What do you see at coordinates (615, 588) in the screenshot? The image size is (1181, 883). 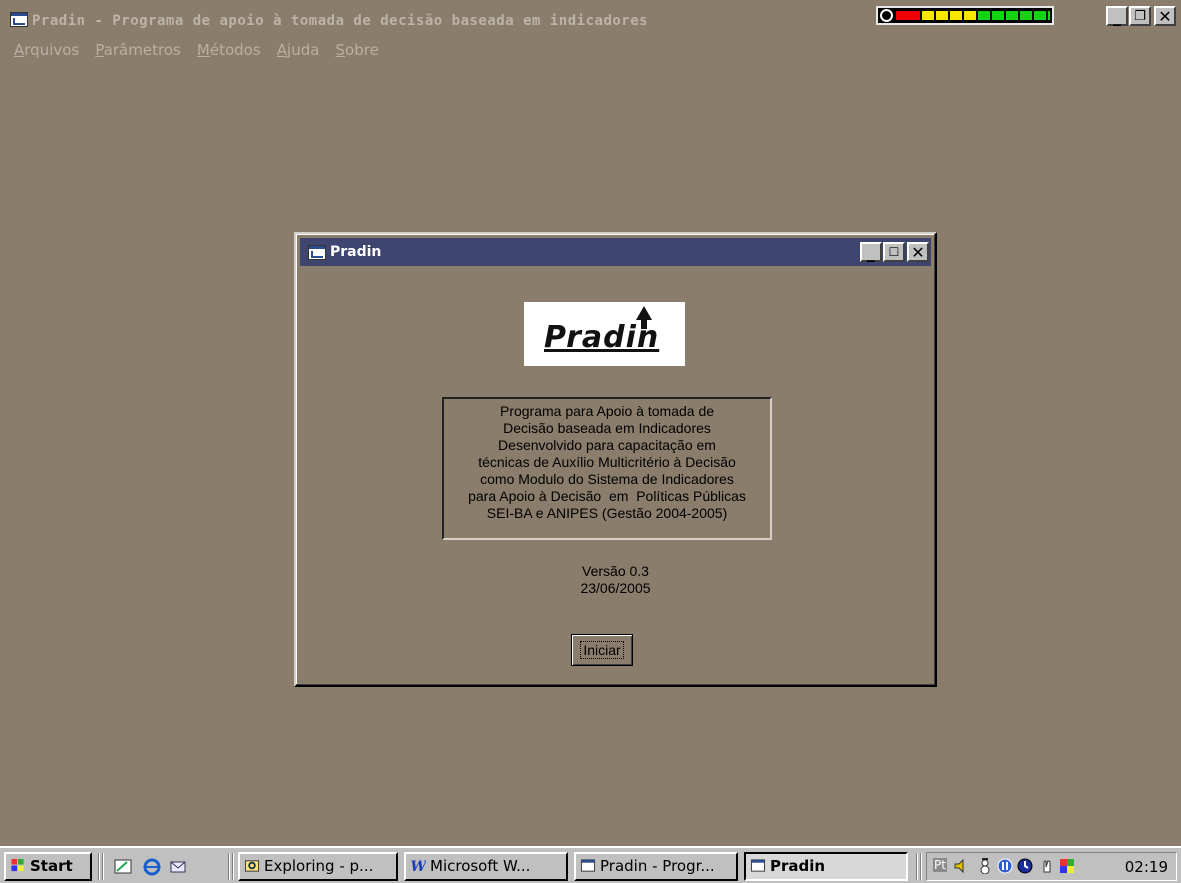 I see `version-date: 23/06/2005` at bounding box center [615, 588].